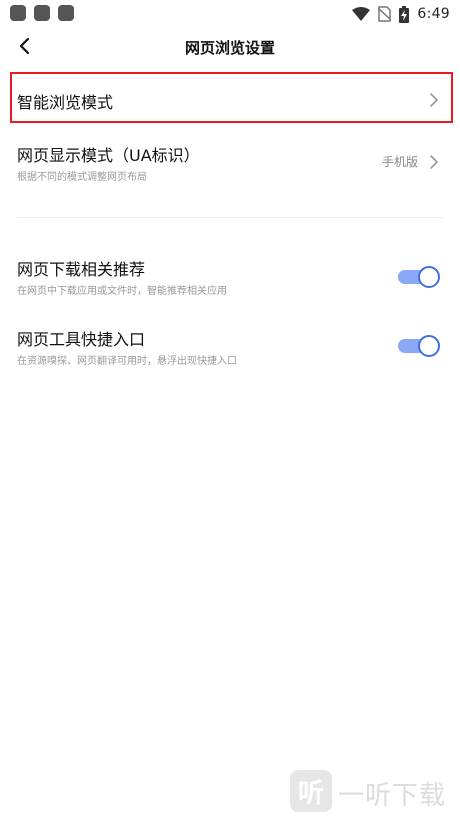 This screenshot has height=817, width=460. Describe the element at coordinates (404, 14) in the screenshot. I see `battery-charging-icon` at that location.